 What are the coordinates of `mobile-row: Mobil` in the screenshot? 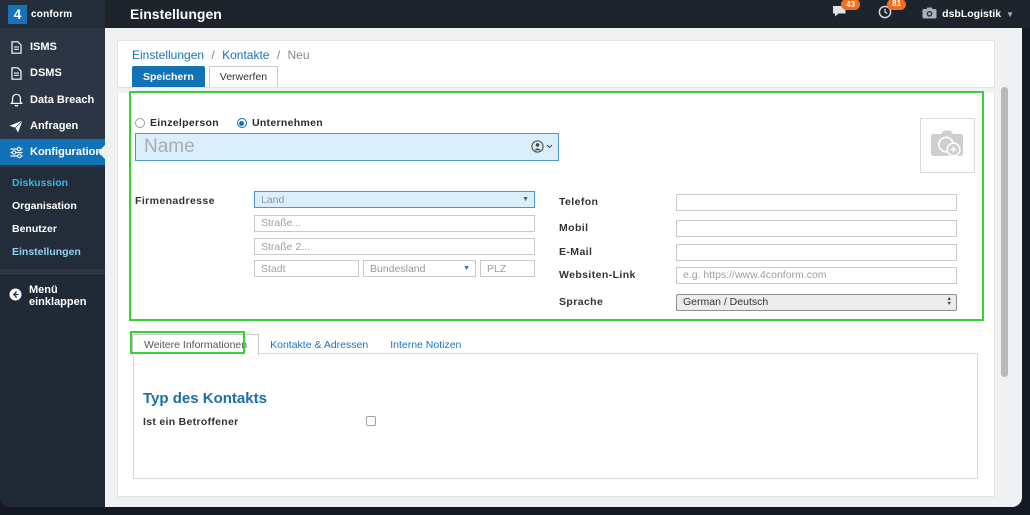 It's located at (758, 228).